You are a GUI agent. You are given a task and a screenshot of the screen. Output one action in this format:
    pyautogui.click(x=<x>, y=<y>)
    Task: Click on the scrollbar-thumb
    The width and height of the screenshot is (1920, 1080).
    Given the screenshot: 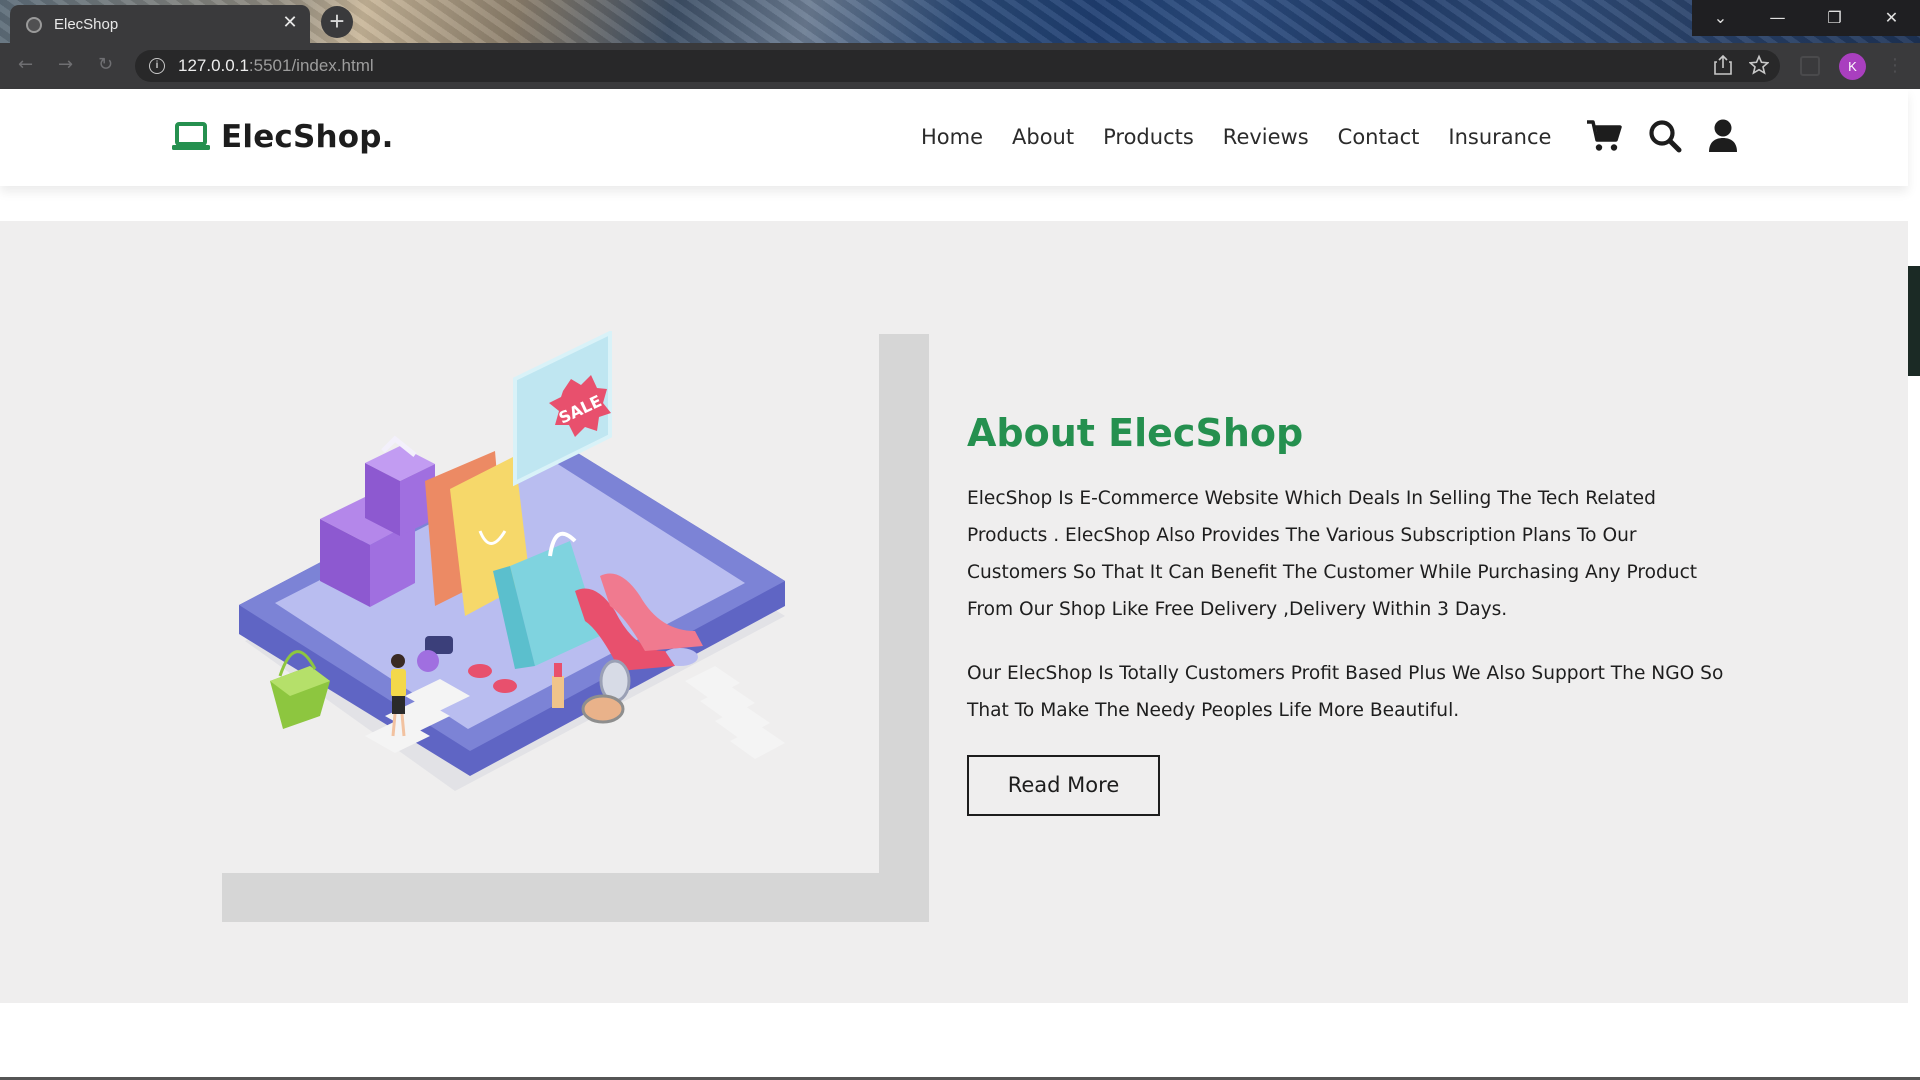 What is the action you would take?
    pyautogui.click(x=1914, y=321)
    